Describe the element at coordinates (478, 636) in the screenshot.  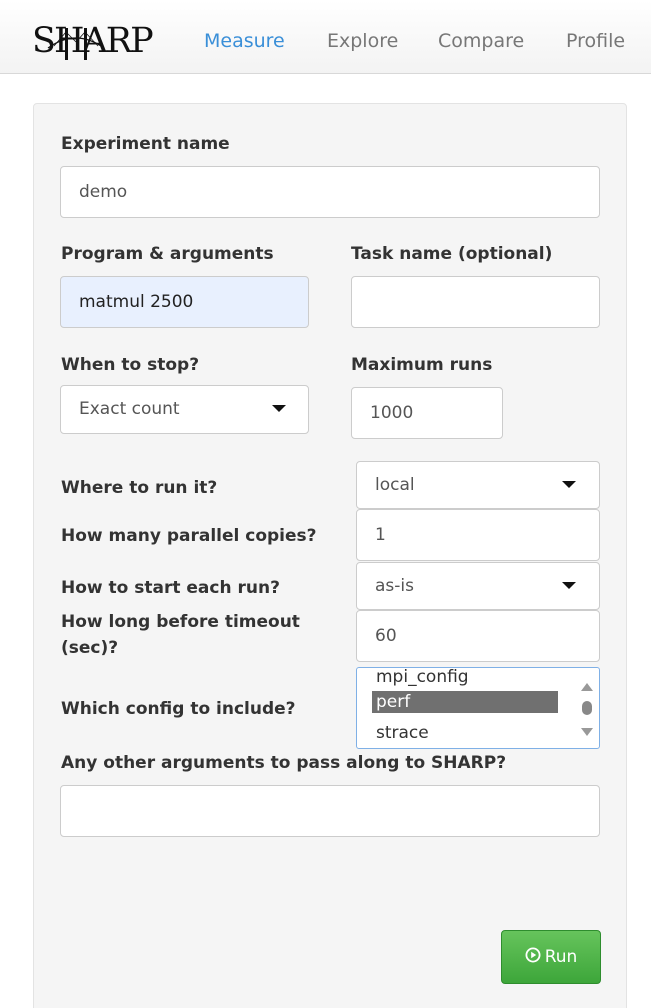
I see `timeout-input: 60` at that location.